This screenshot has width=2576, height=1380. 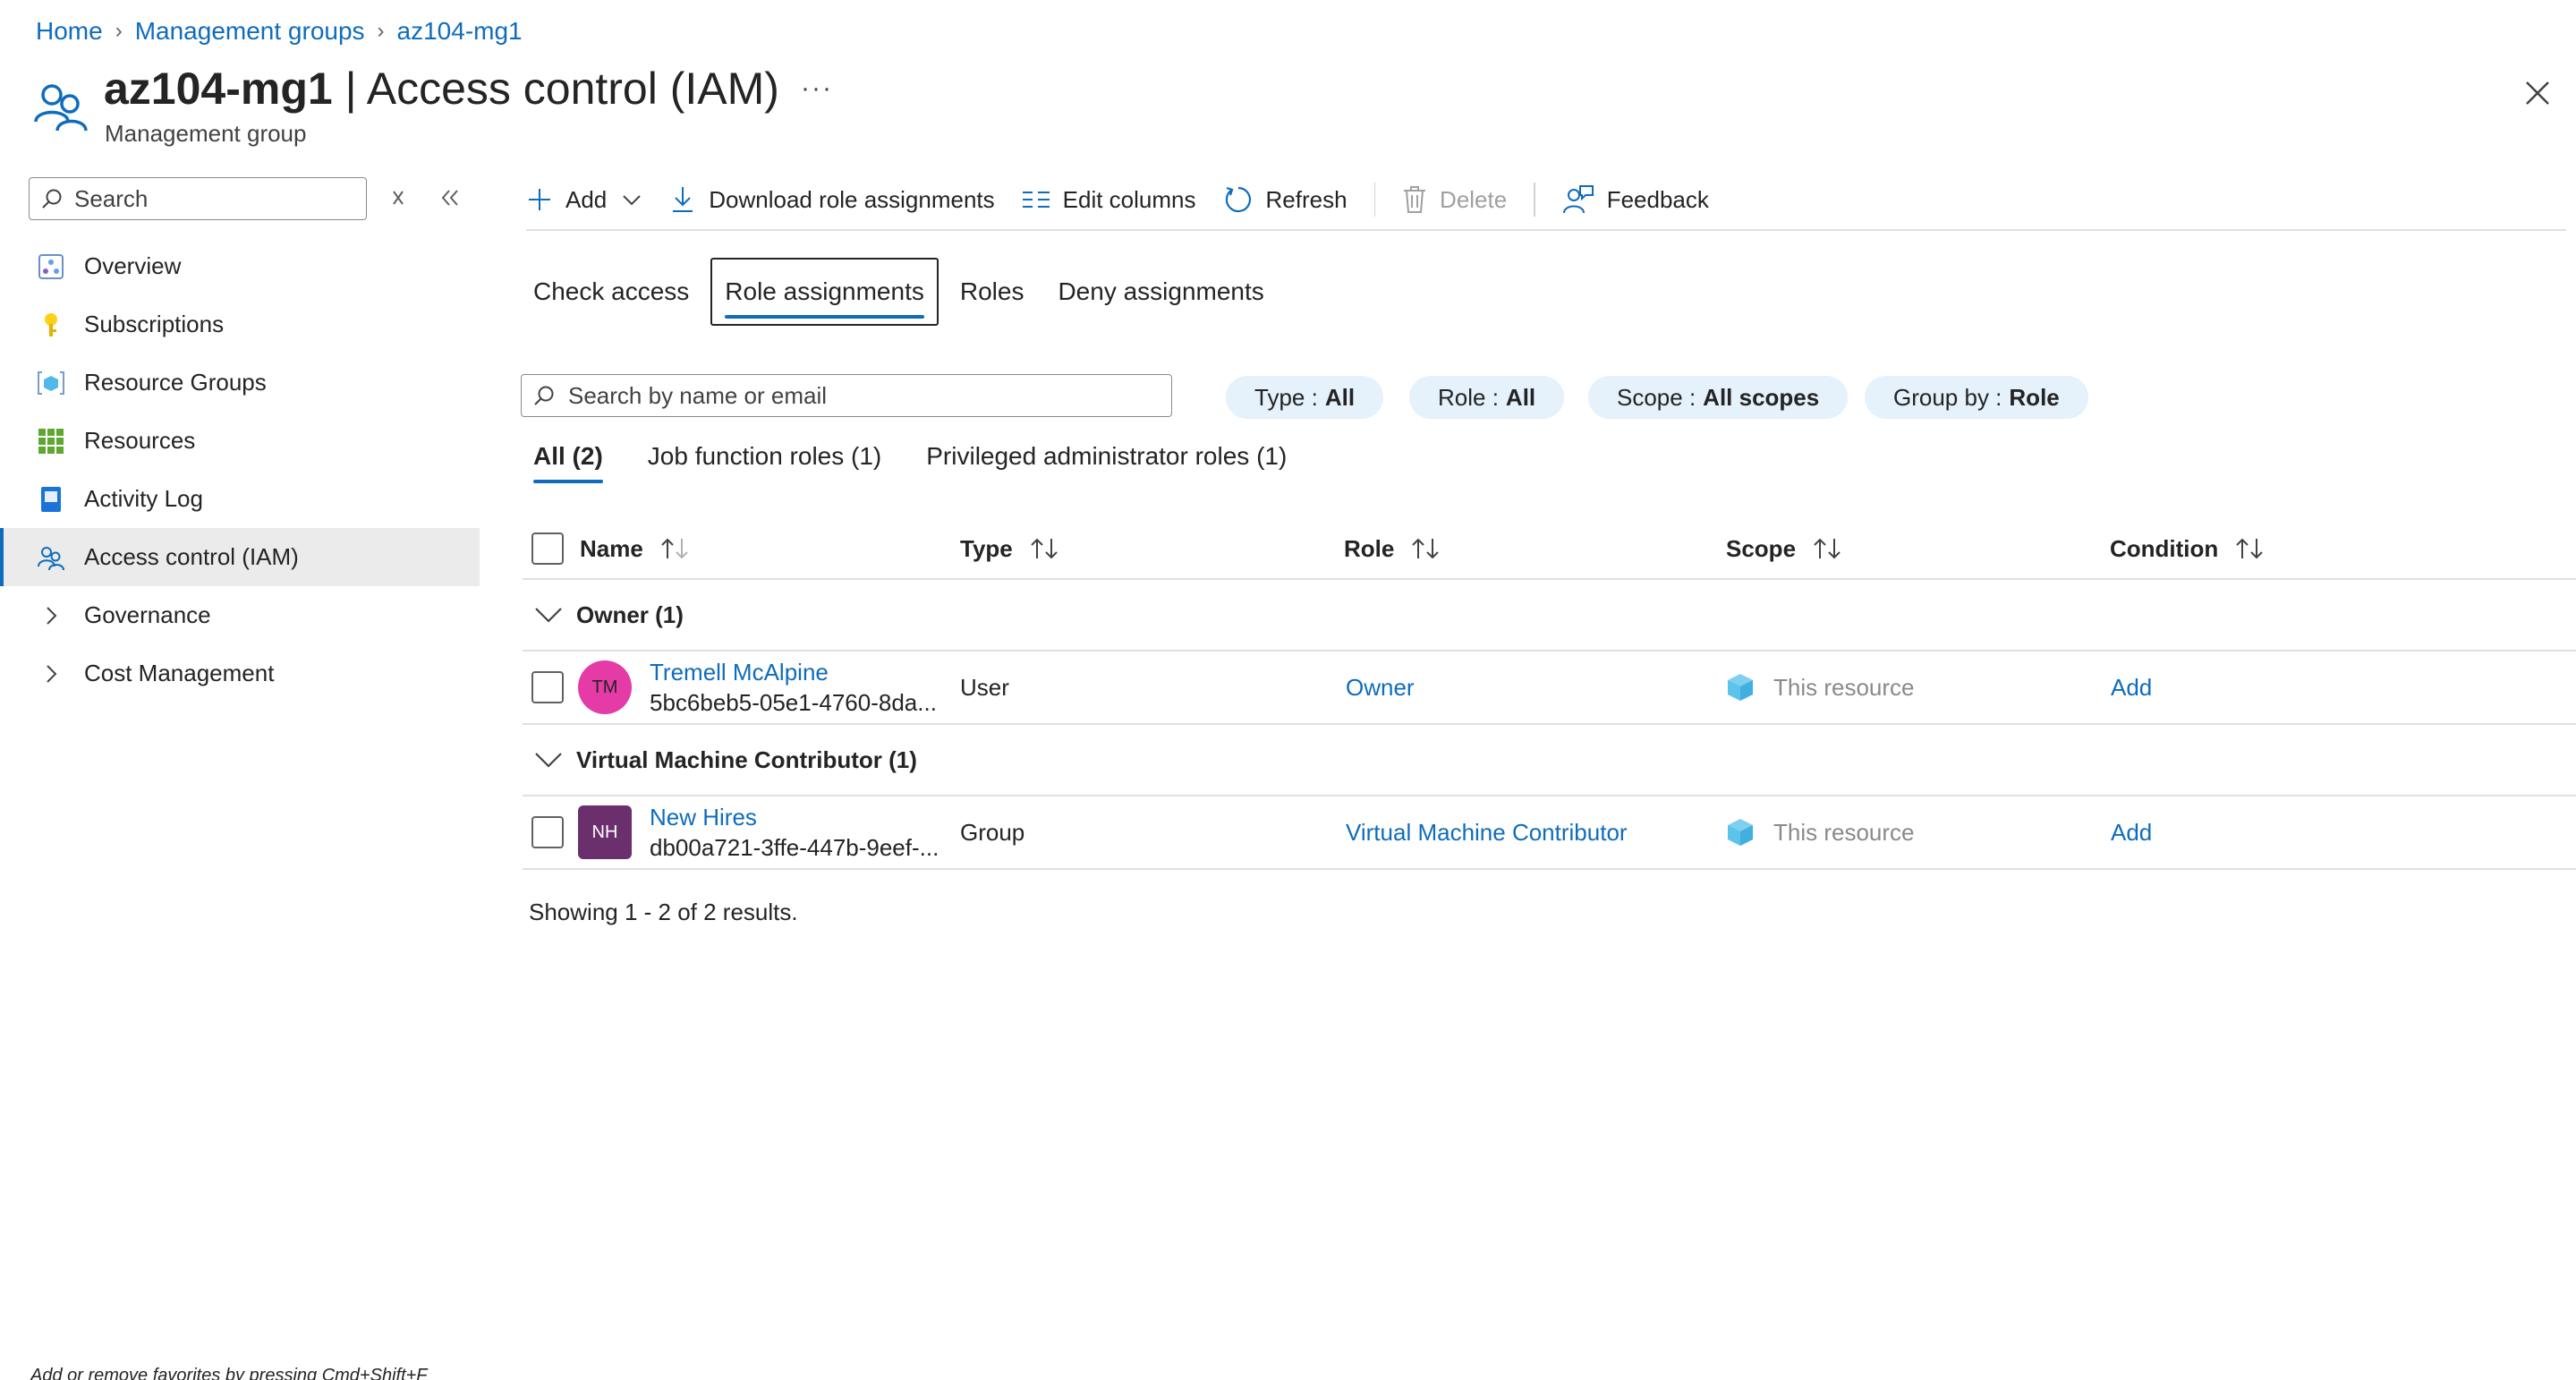 What do you see at coordinates (1415, 199) in the screenshot?
I see `trash-icon` at bounding box center [1415, 199].